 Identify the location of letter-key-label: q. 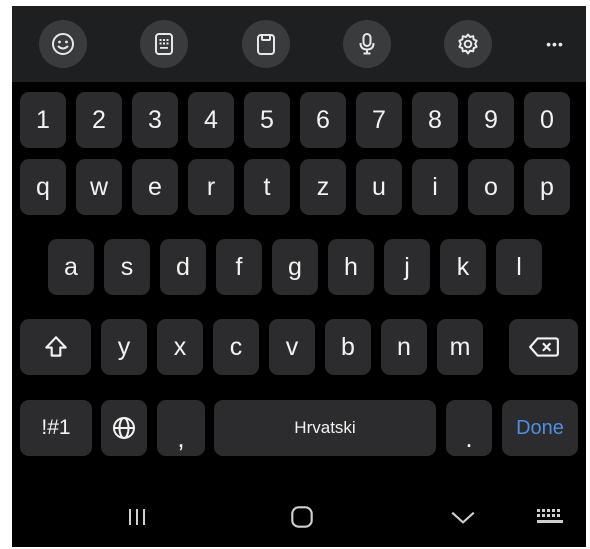
(43, 186).